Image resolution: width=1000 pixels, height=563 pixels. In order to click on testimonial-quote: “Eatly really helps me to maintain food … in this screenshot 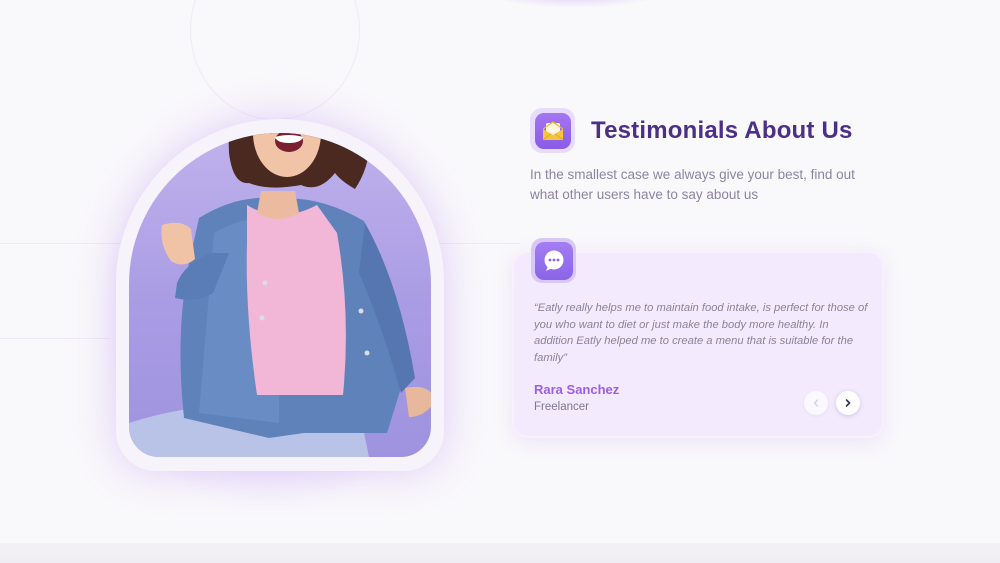, I will do `click(701, 333)`.